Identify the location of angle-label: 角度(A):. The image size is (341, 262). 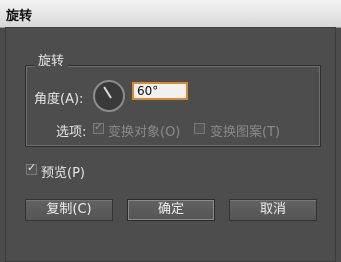
(59, 99).